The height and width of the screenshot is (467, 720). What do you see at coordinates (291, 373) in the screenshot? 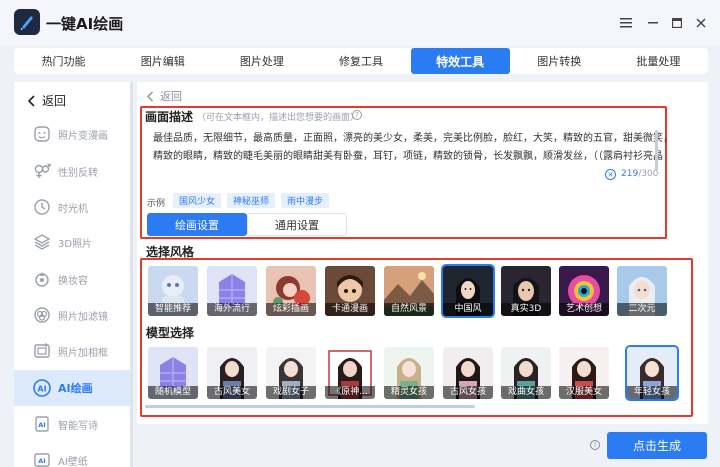
I see `model-thumb-drama-woman: 戏剧女子` at bounding box center [291, 373].